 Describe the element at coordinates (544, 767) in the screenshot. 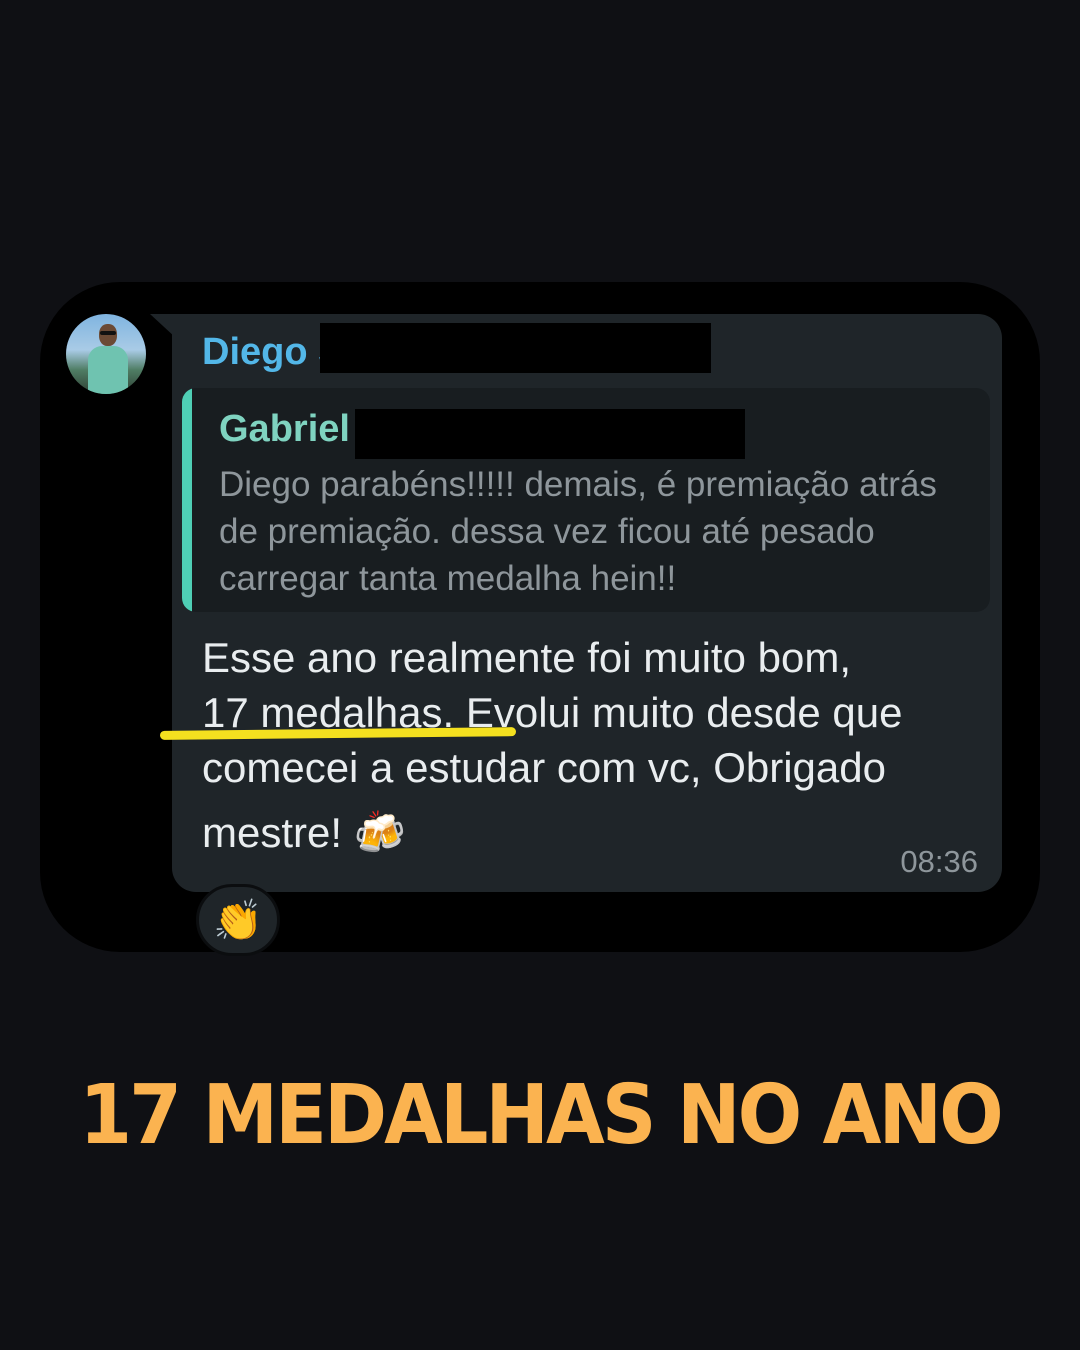

I see `message-line-3: comecei a estudar com vc, Obrigado` at that location.